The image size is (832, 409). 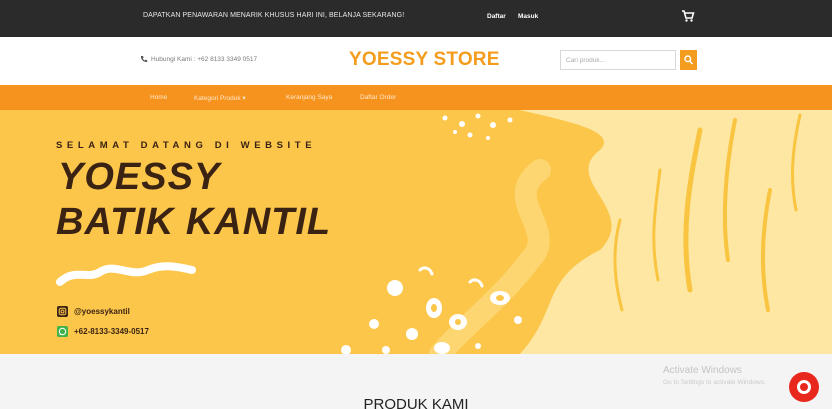 What do you see at coordinates (102, 311) in the screenshot?
I see `instagram-label: @yoessykantil` at bounding box center [102, 311].